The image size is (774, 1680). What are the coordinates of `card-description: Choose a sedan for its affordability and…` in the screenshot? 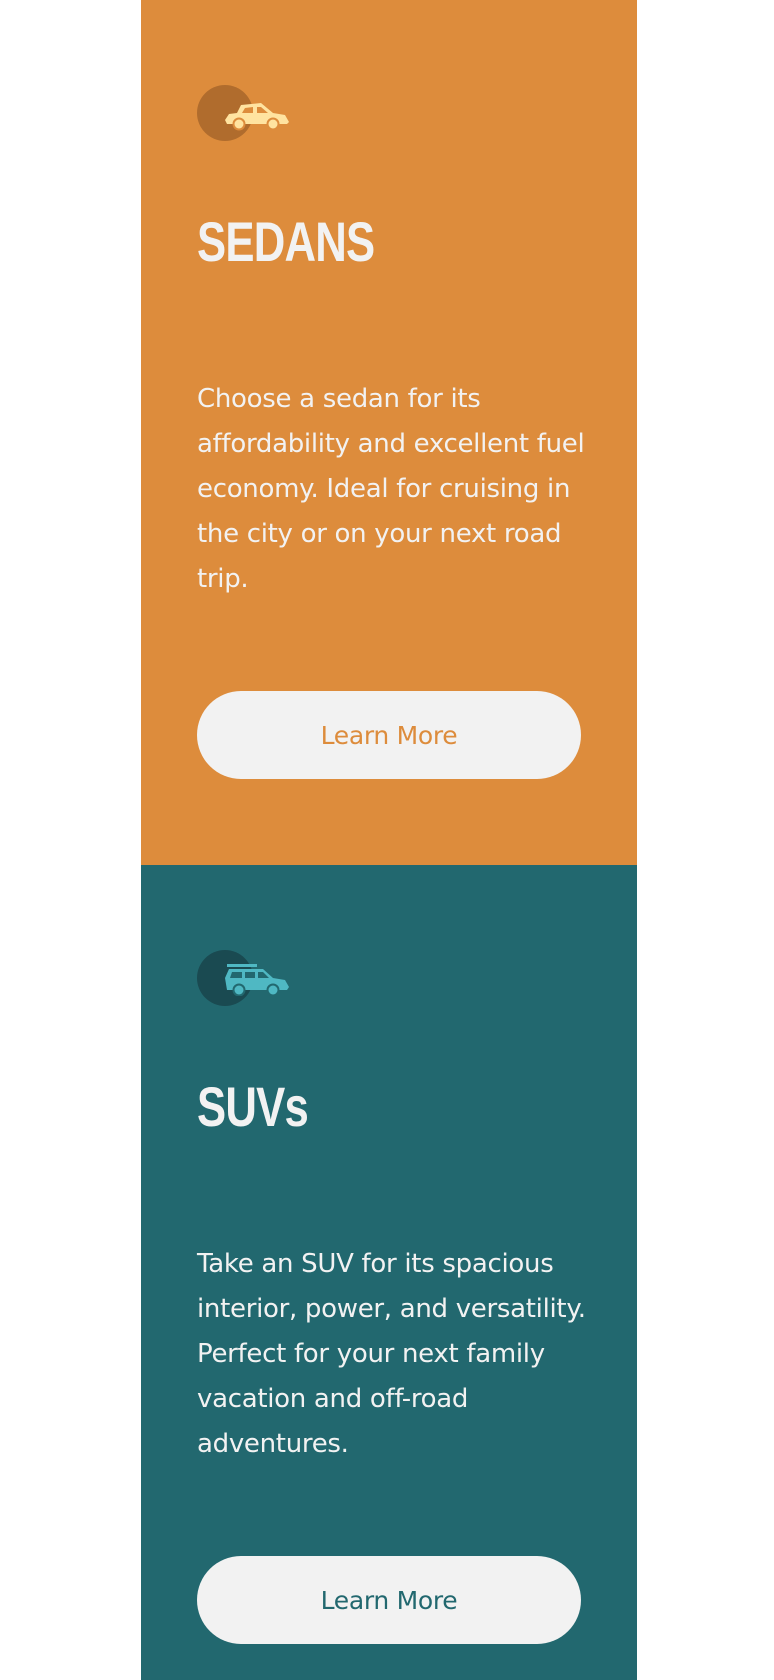 It's located at (391, 489).